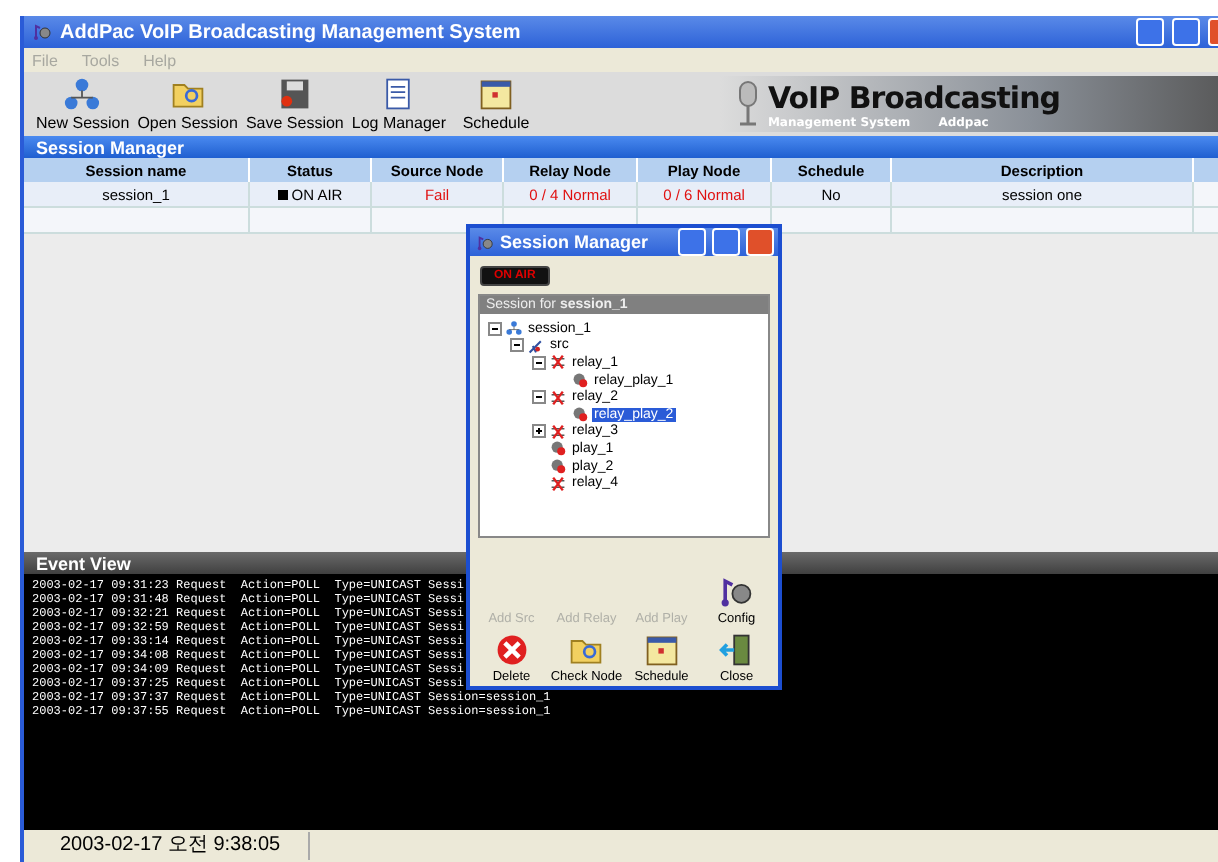 Image resolution: width=1218 pixels, height=862 pixels. Describe the element at coordinates (760, 242) in the screenshot. I see `close-button` at that location.